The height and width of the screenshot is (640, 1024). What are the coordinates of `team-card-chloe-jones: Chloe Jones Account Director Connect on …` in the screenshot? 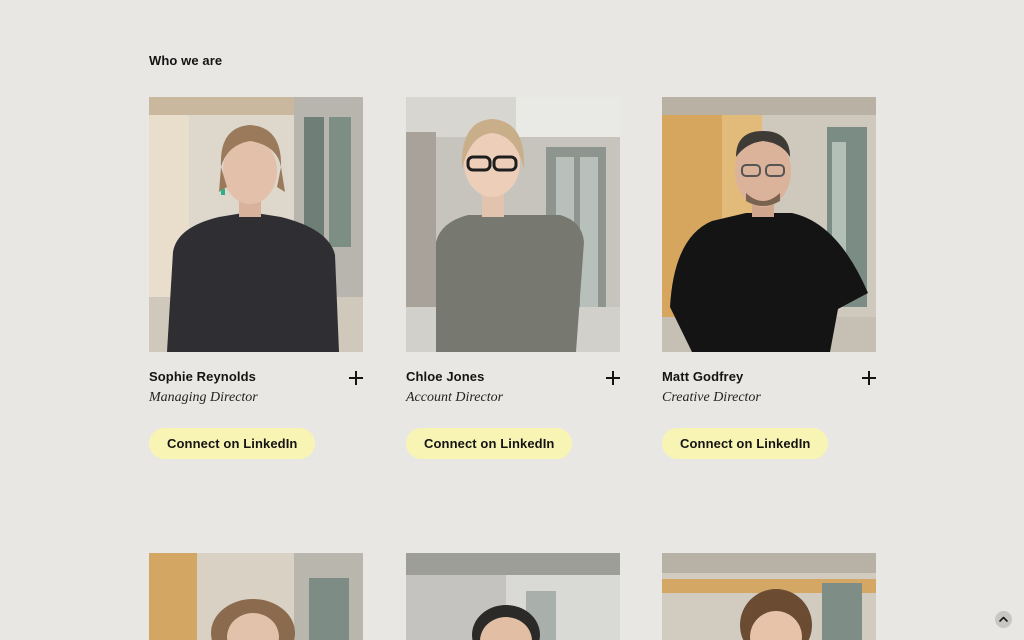 It's located at (513, 287).